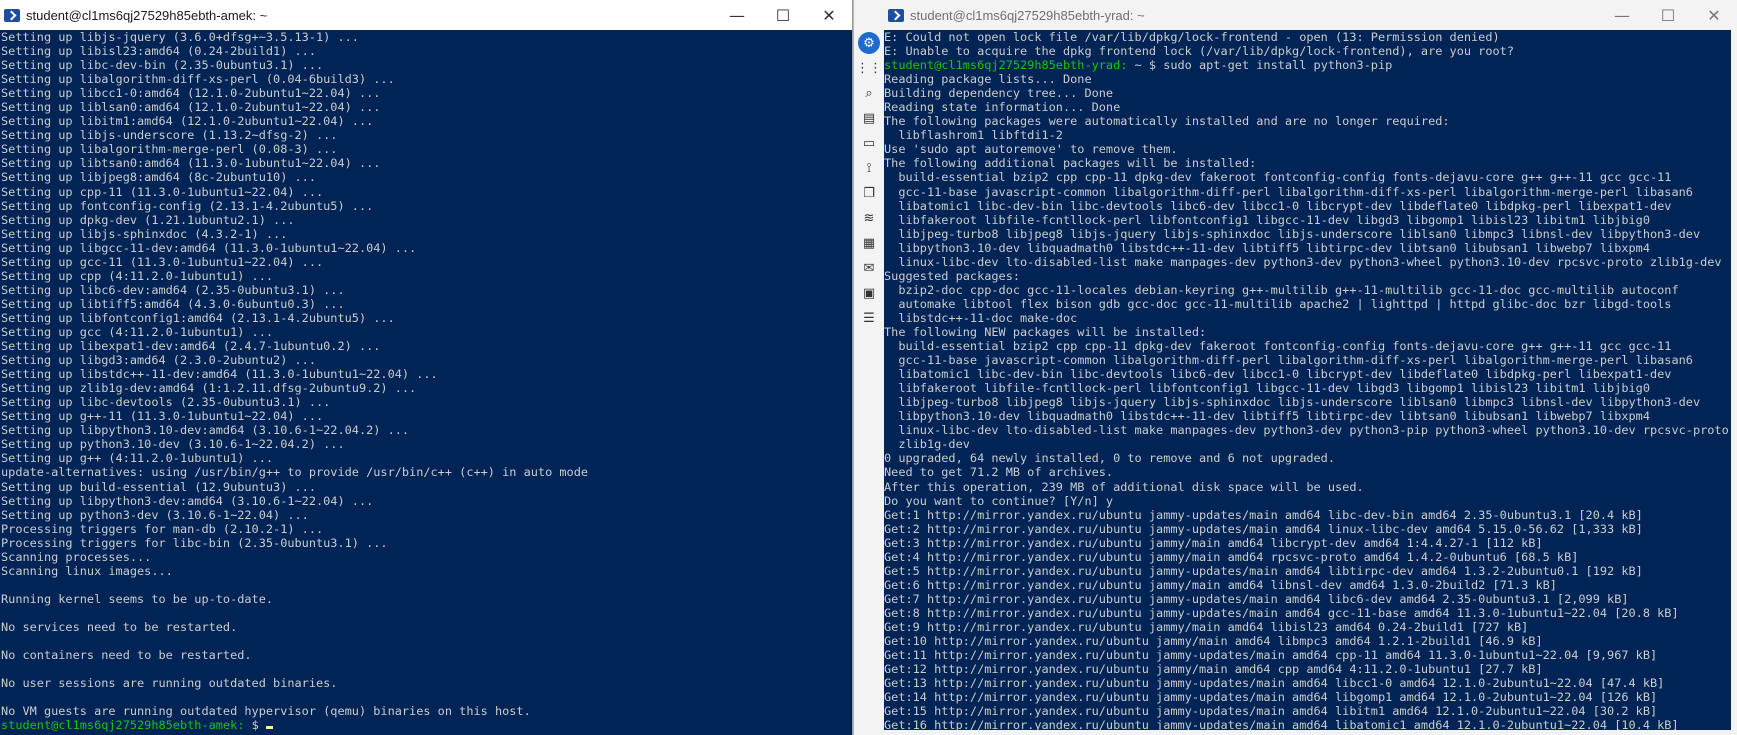 This screenshot has width=1737, height=735. I want to click on text-cursor, so click(269, 728).